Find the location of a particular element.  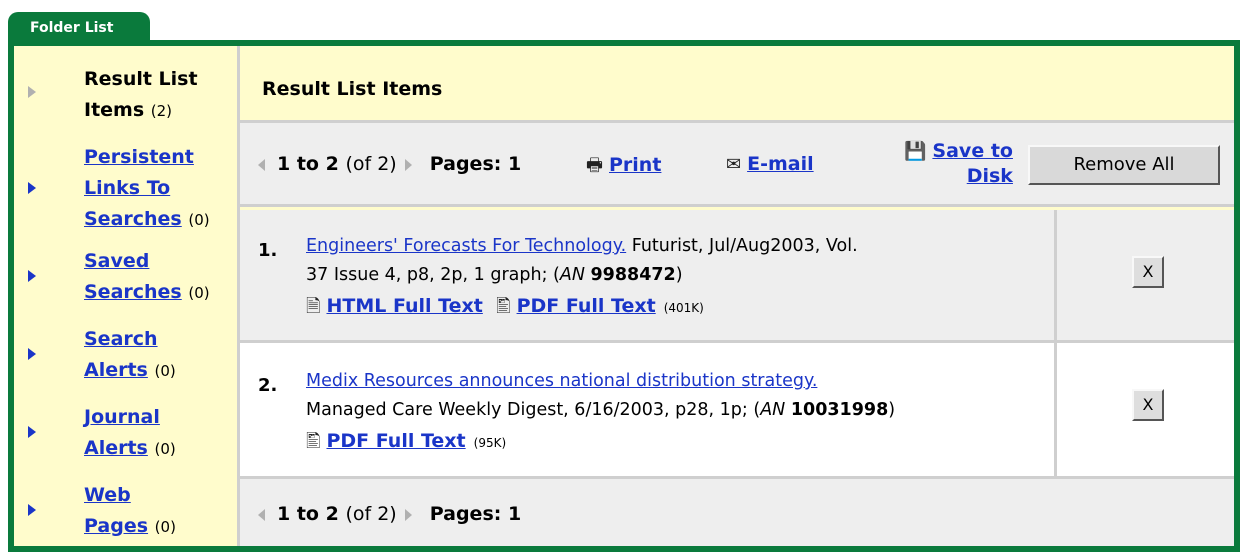

result-fulltext-links: 🖺 PDF Full Text (95K) is located at coordinates (406, 444).